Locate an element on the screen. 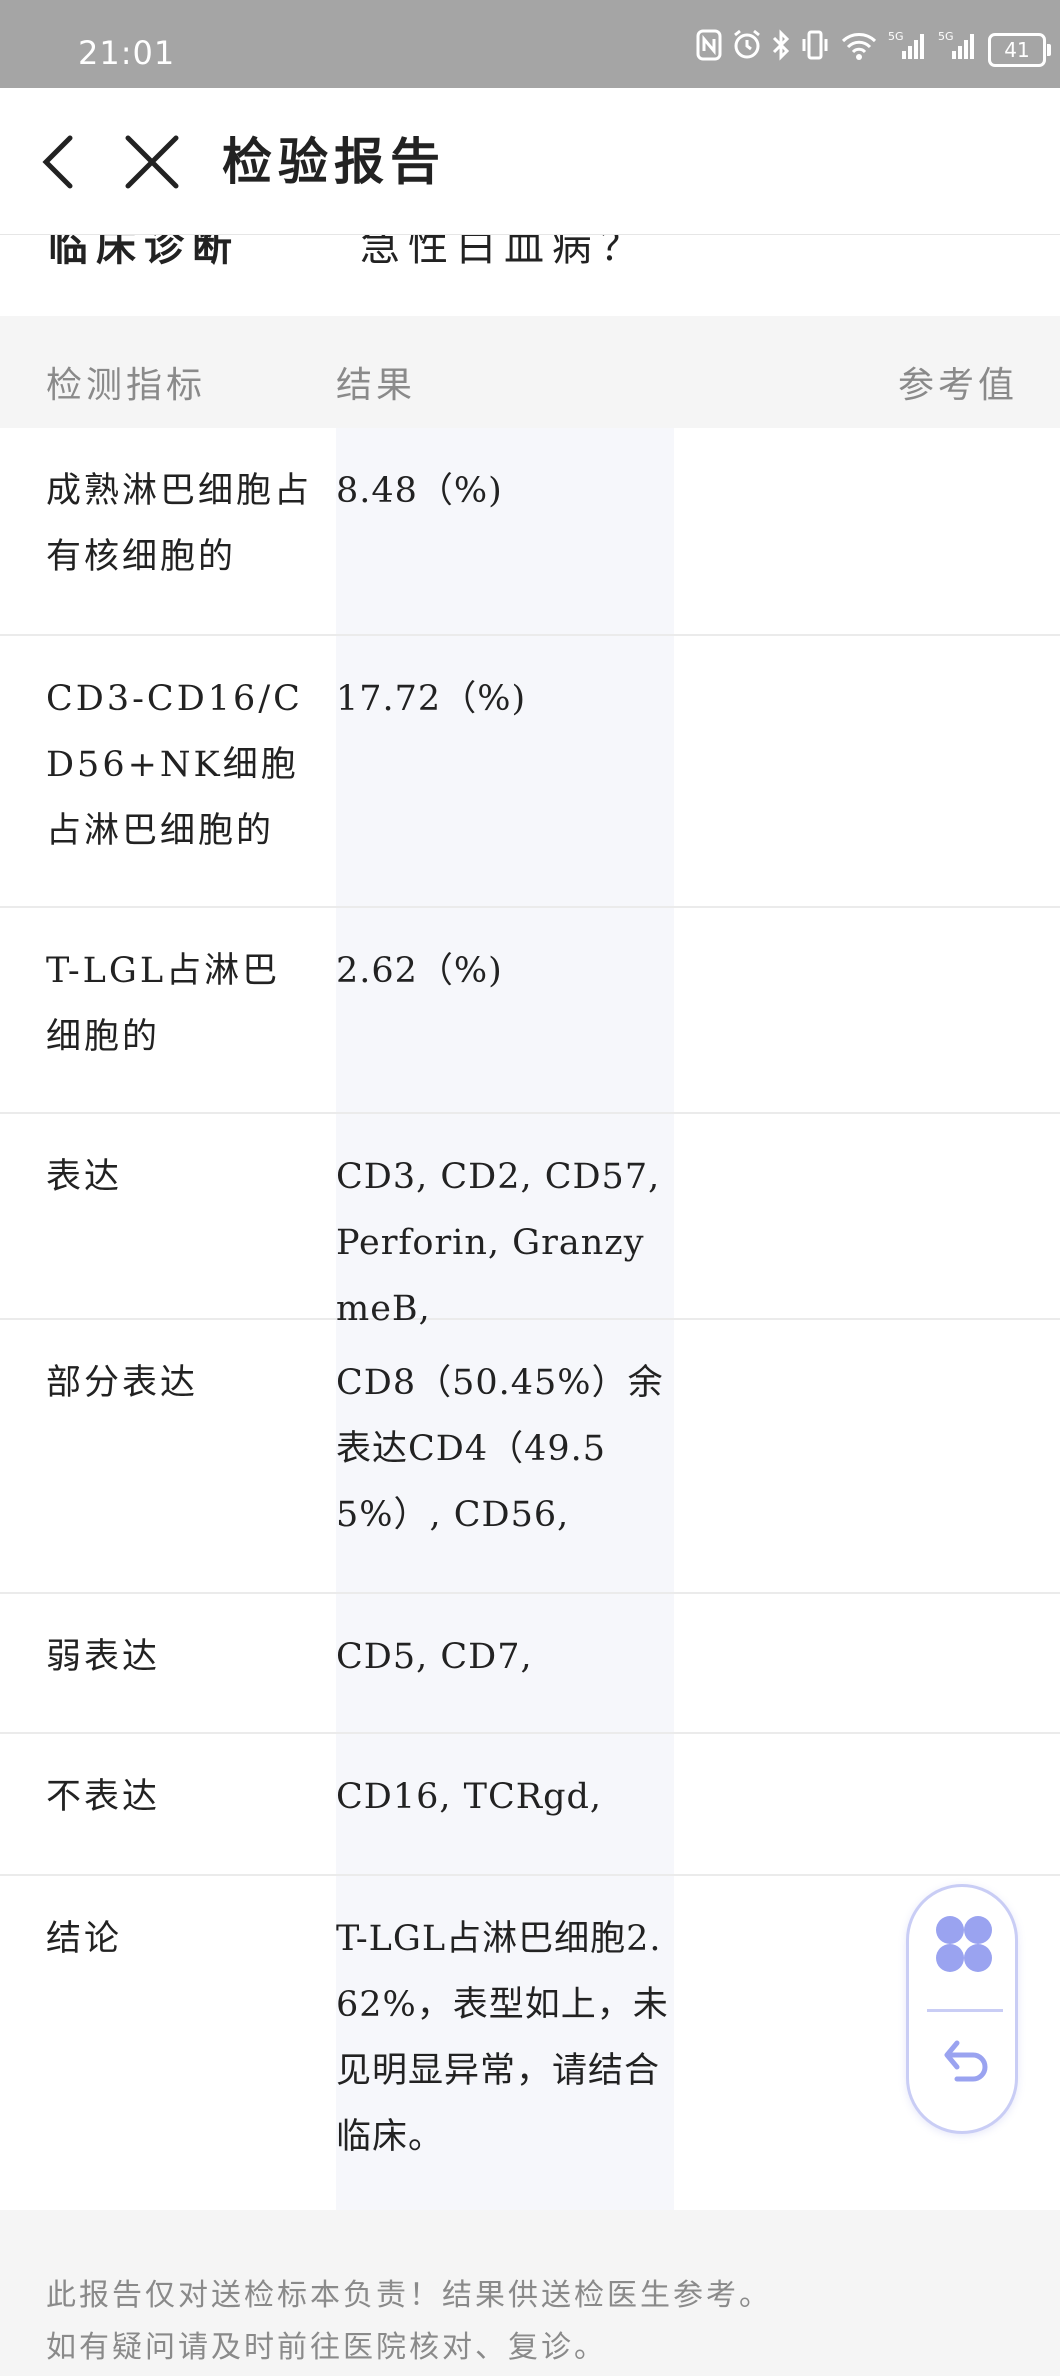 The image size is (1060, 2376). table-row: 部分表达 CD8（50.45%）余表达CD4（49.55%）, CD56, is located at coordinates (530, 1457).